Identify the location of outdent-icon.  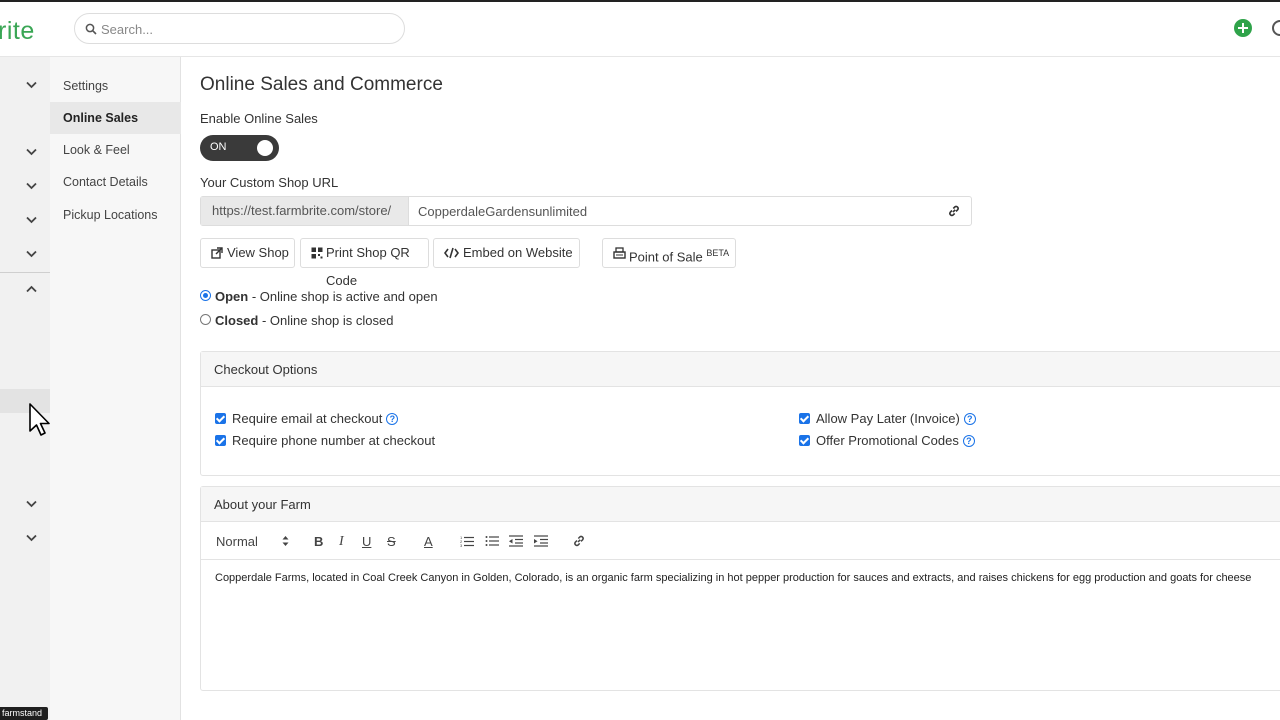
(516, 541).